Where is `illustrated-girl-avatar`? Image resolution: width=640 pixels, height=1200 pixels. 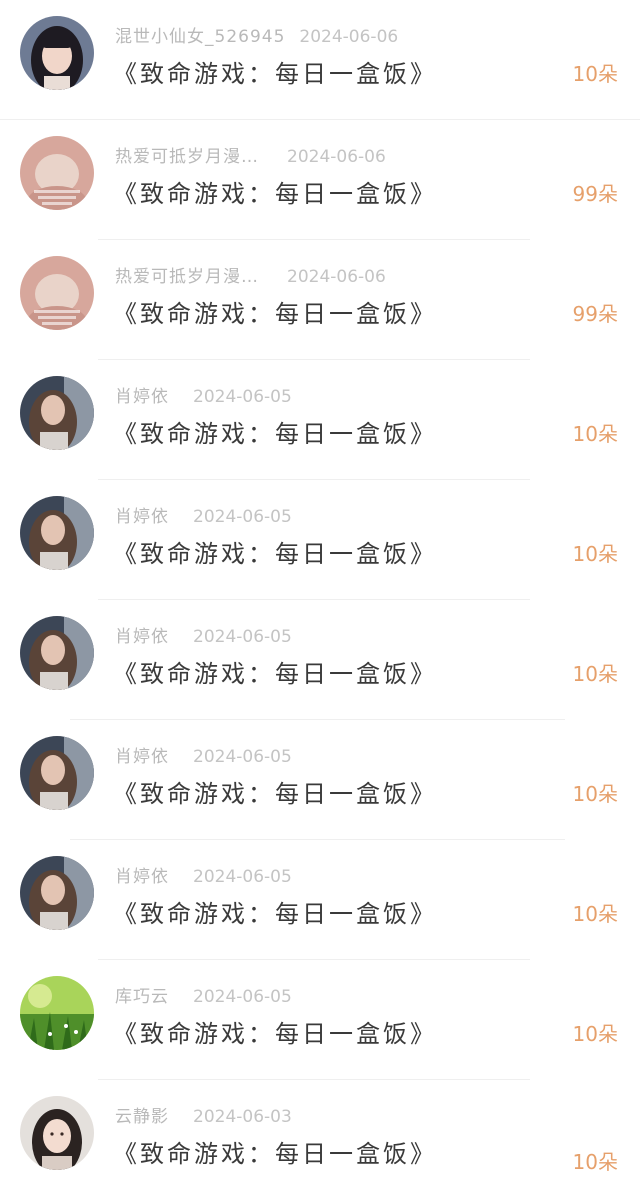
illustrated-girl-avatar is located at coordinates (57, 1133).